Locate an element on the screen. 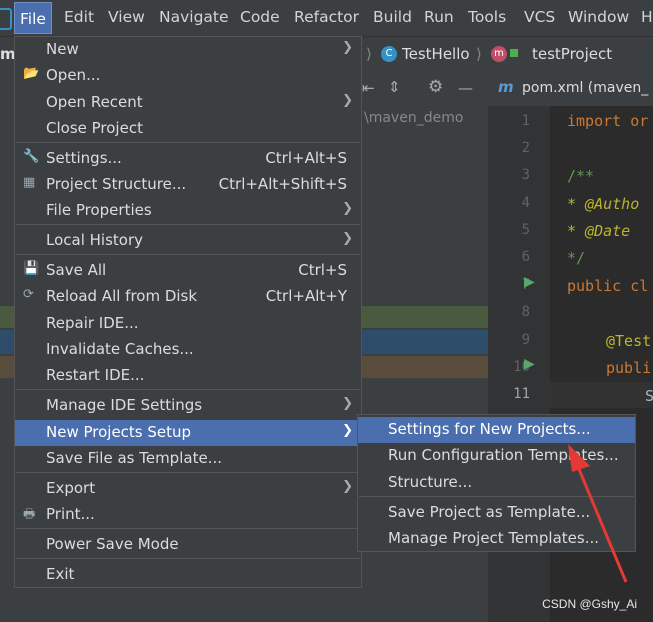 This screenshot has height=622, width=653. file-menu-item-label: New is located at coordinates (62, 49).